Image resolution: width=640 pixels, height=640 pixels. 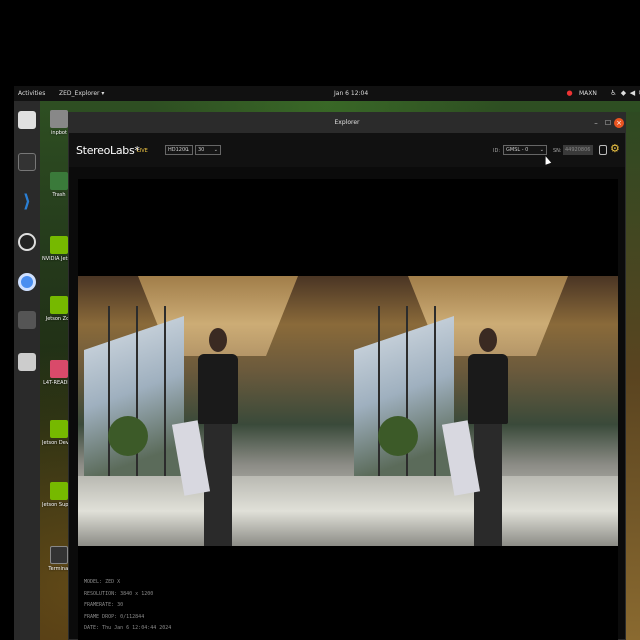 What do you see at coordinates (81, 93) in the screenshot?
I see `app-menu: ZED_Explorer ▾` at bounding box center [81, 93].